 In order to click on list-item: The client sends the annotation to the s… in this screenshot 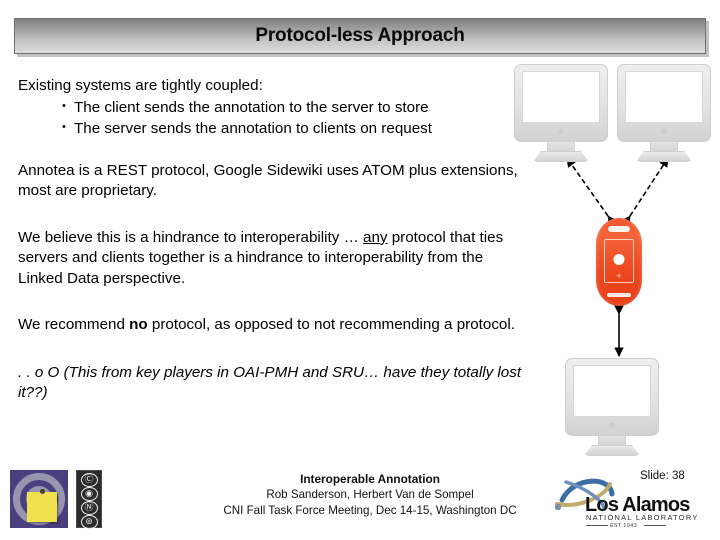, I will do `click(295, 107)`.